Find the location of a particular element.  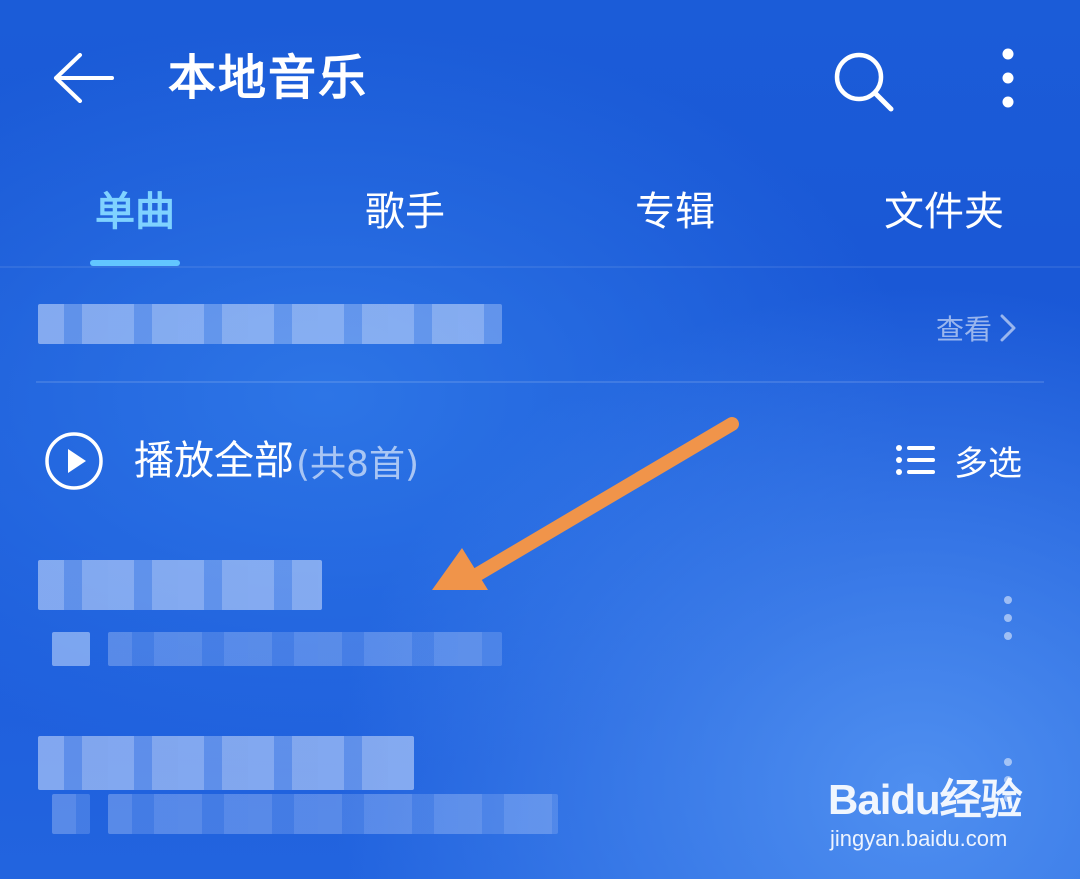

annotation-arrow-icon is located at coordinates (585, 503).